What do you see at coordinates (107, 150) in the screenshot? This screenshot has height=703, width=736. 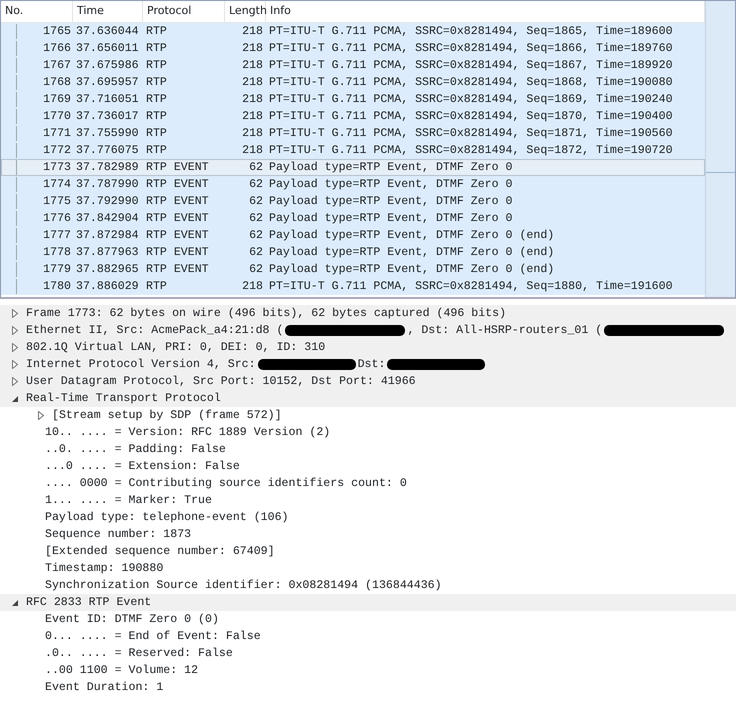 I see `table-cell-text: 37.776075` at bounding box center [107, 150].